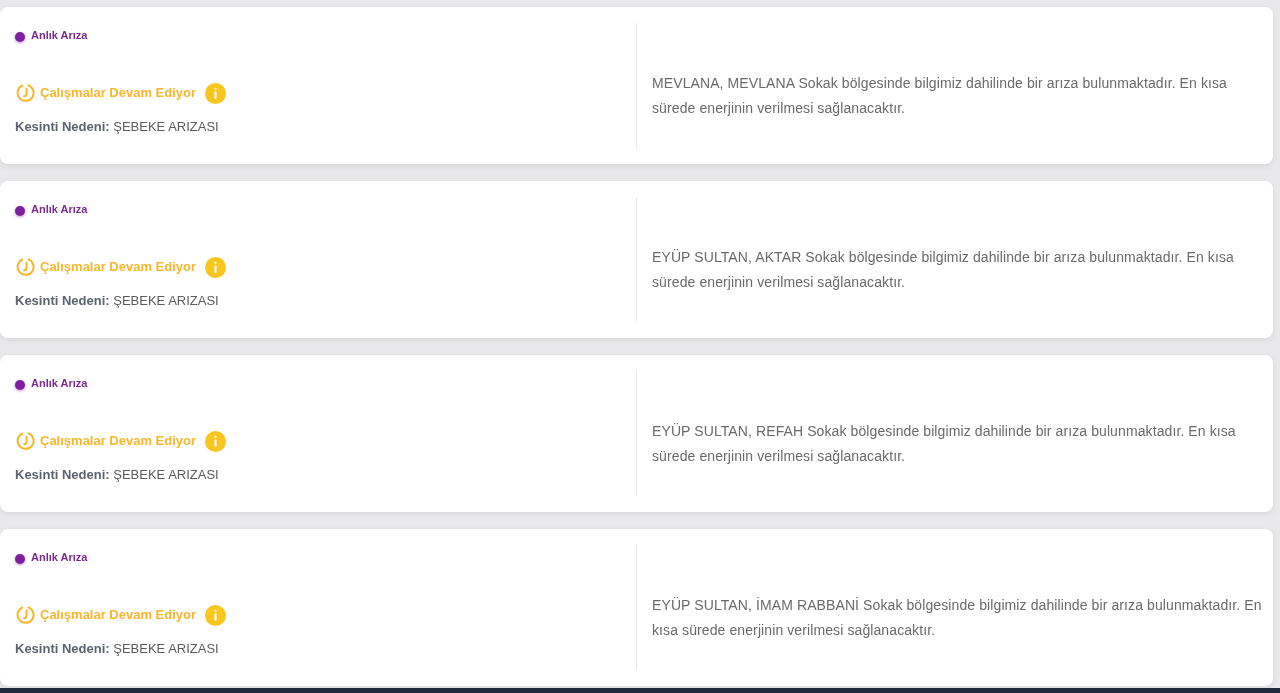 This screenshot has height=693, width=1280. What do you see at coordinates (943, 270) in the screenshot?
I see `outage-description: EYÜP SULTAN, AKTAR Sokak bölgesinde bilgimiz dahilinde bir arıza bulunmaktadır. En kısa sürede enerjinin verilmesi sağlanacaktır.` at bounding box center [943, 270].